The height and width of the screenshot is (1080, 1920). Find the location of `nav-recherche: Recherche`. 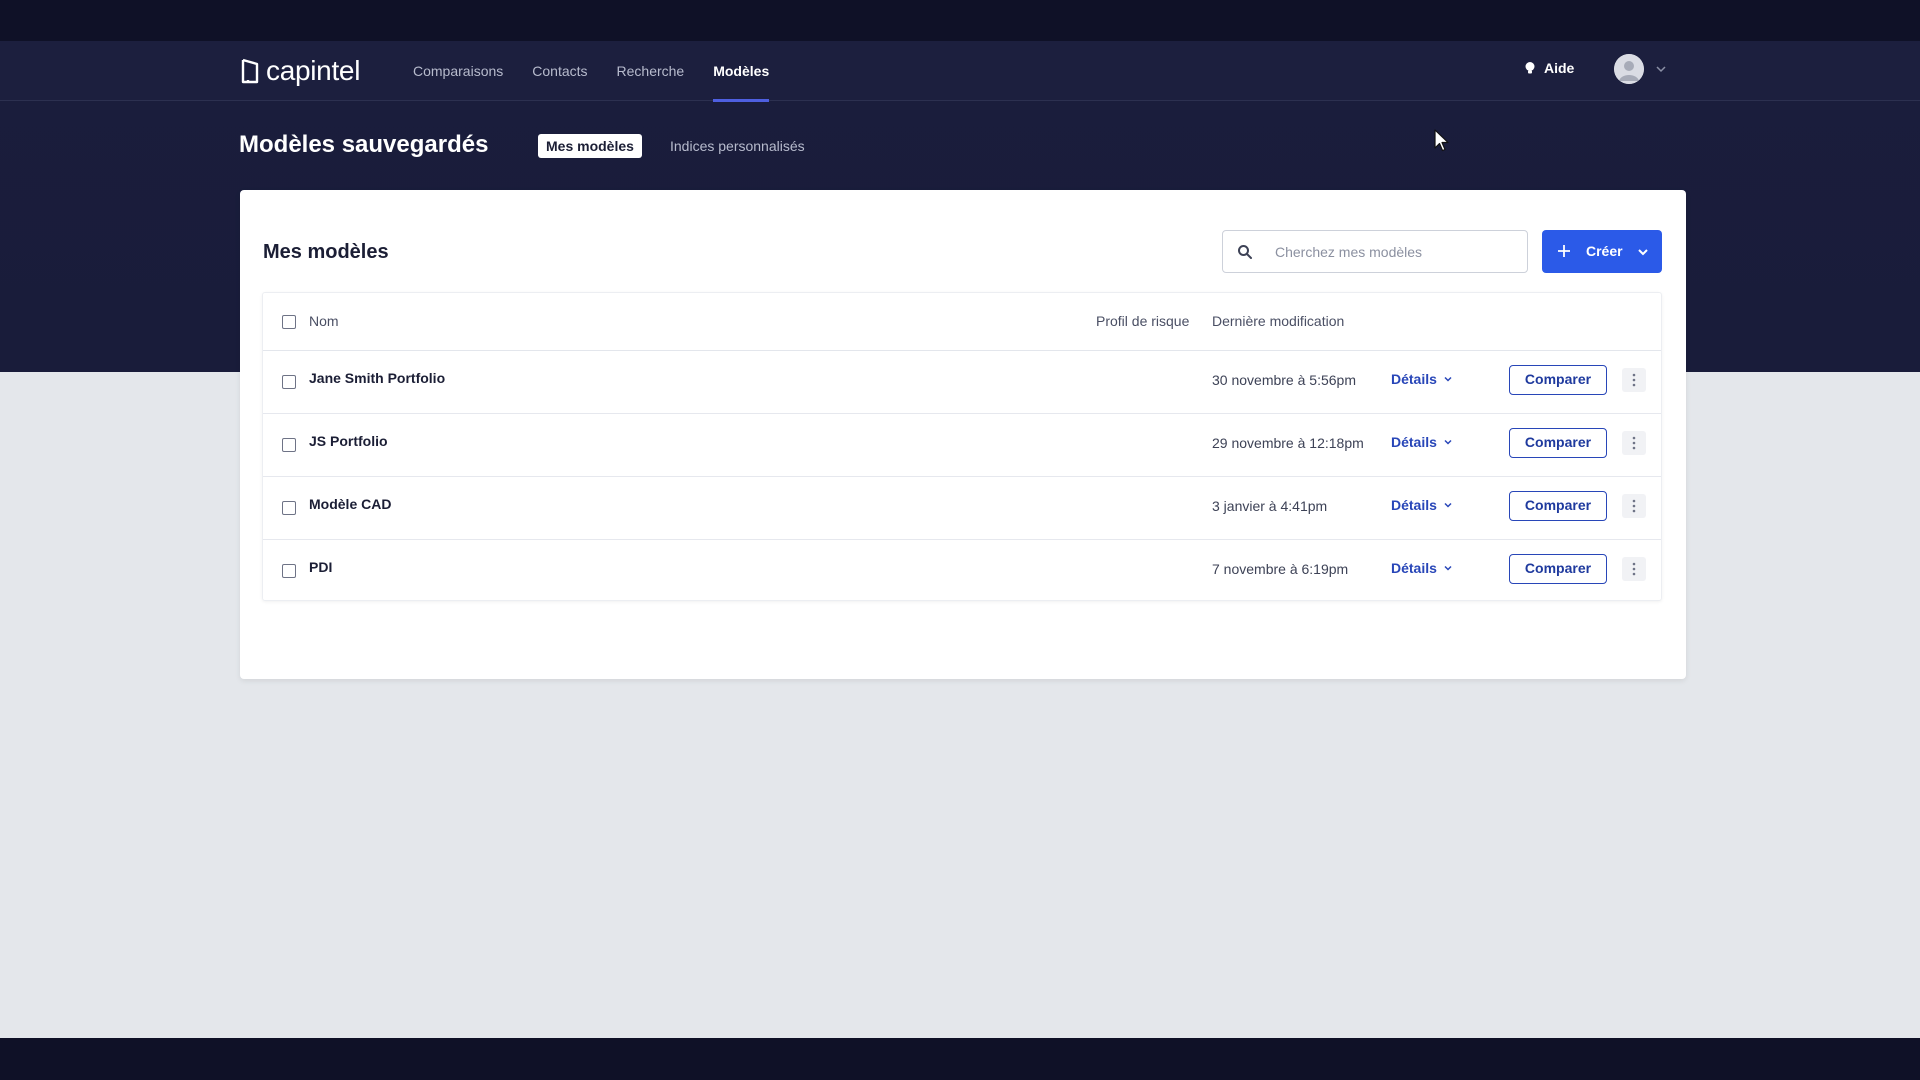

nav-recherche: Recherche is located at coordinates (651, 71).